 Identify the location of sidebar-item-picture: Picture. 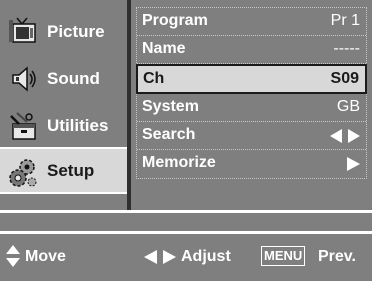
(63, 31).